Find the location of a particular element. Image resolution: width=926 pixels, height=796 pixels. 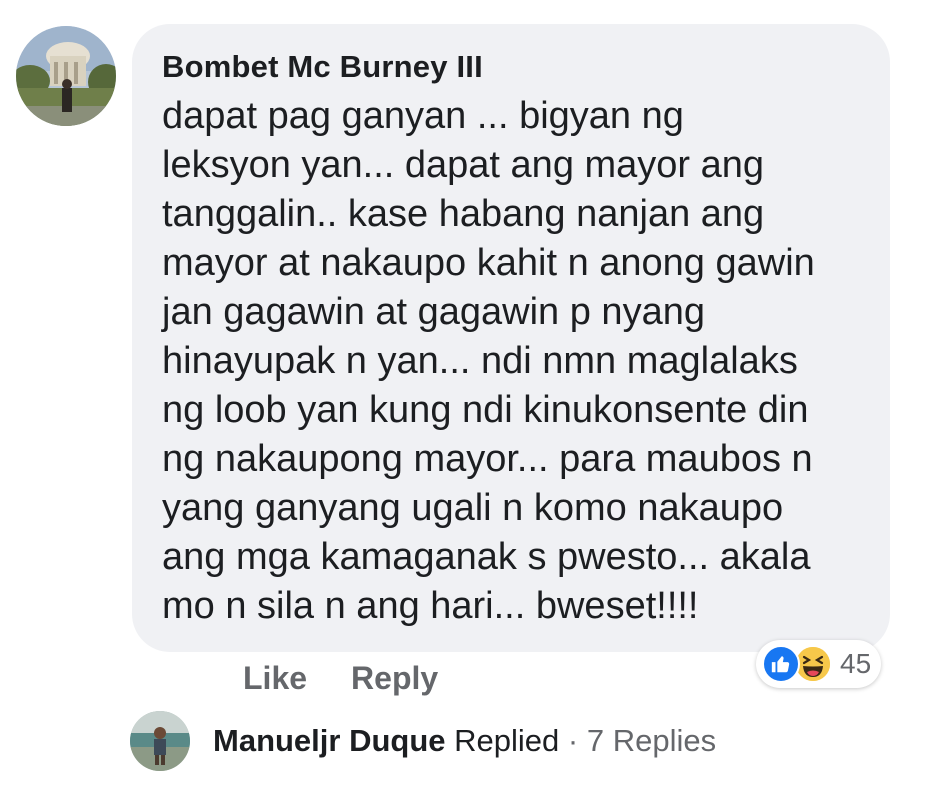

replier-name: Manueljr Duque is located at coordinates (329, 740).